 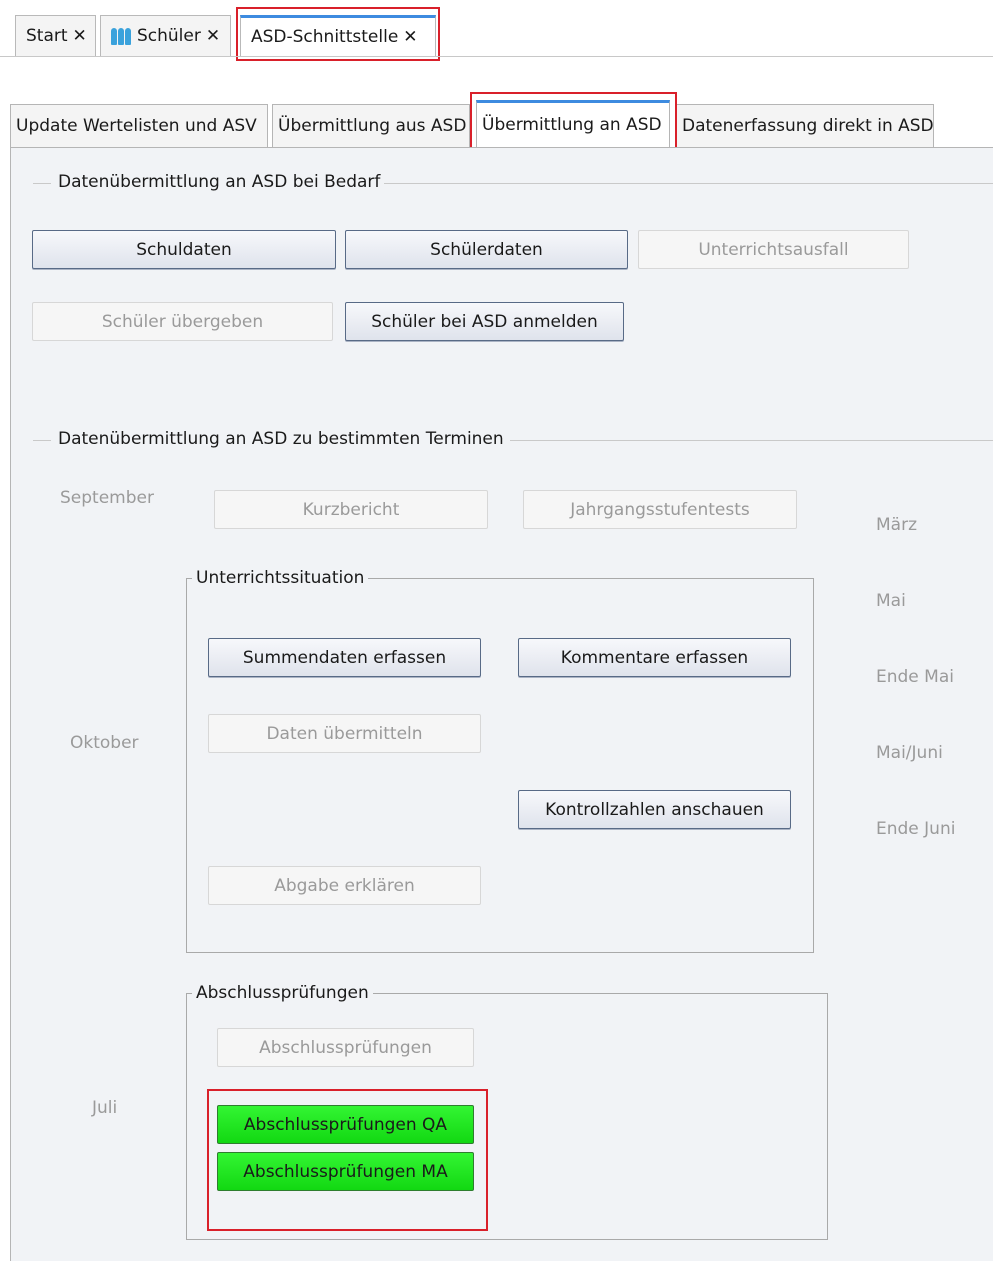 I want to click on tab-schueler-label: Schüler, so click(x=169, y=36).